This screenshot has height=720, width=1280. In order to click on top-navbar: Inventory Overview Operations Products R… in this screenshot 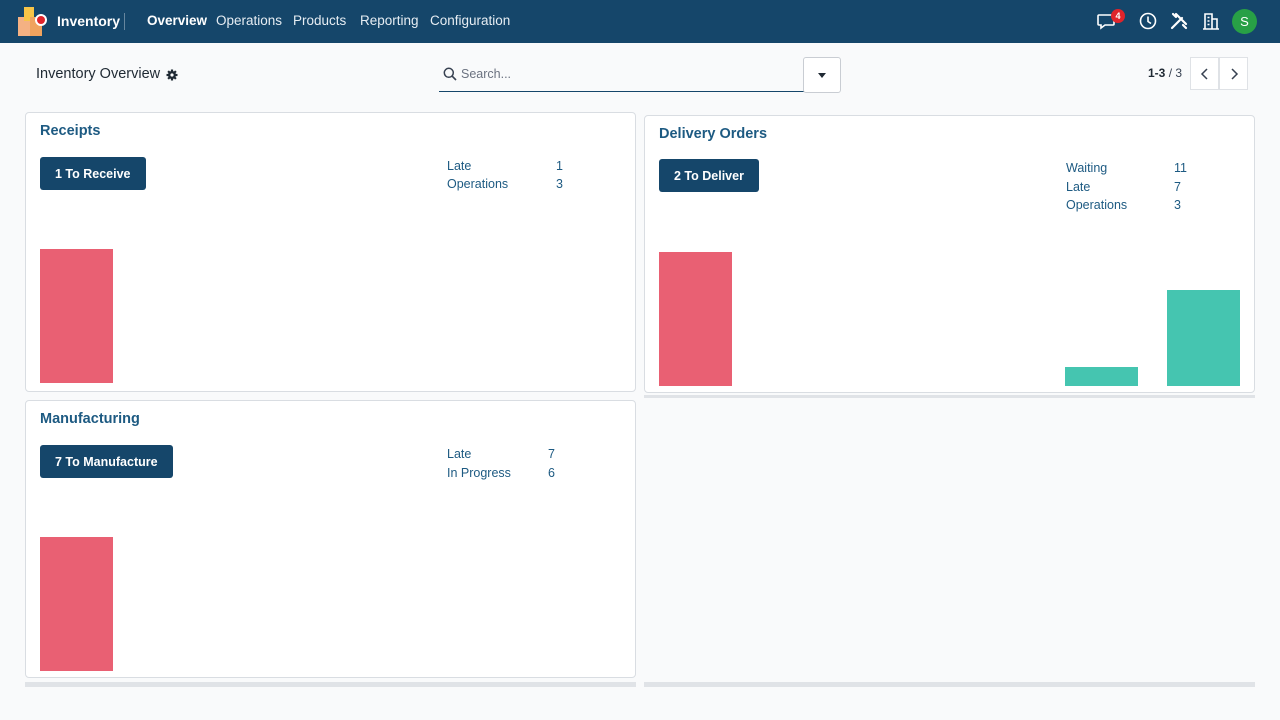, I will do `click(640, 21)`.